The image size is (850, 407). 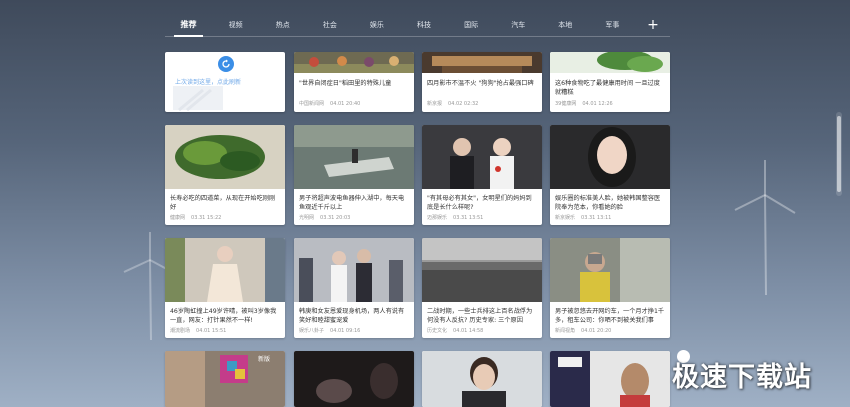 I want to click on news-title: 长寿必吃的四道菜，从现在开始吃刚刚好, so click(x=225, y=203).